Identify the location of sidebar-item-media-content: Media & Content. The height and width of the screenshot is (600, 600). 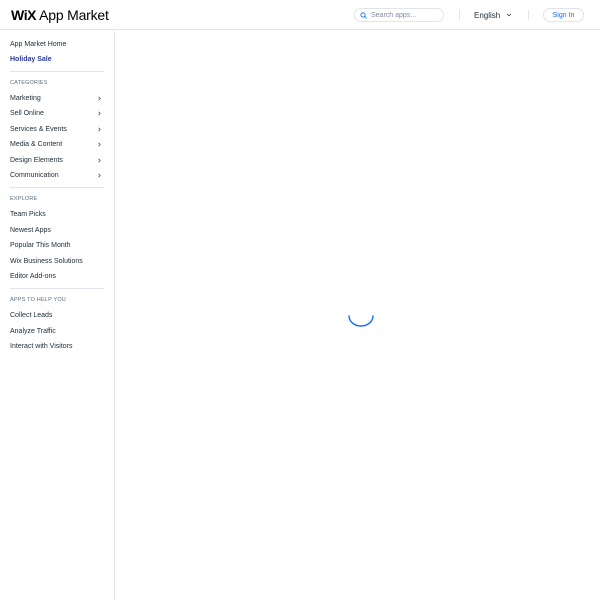
(57, 144).